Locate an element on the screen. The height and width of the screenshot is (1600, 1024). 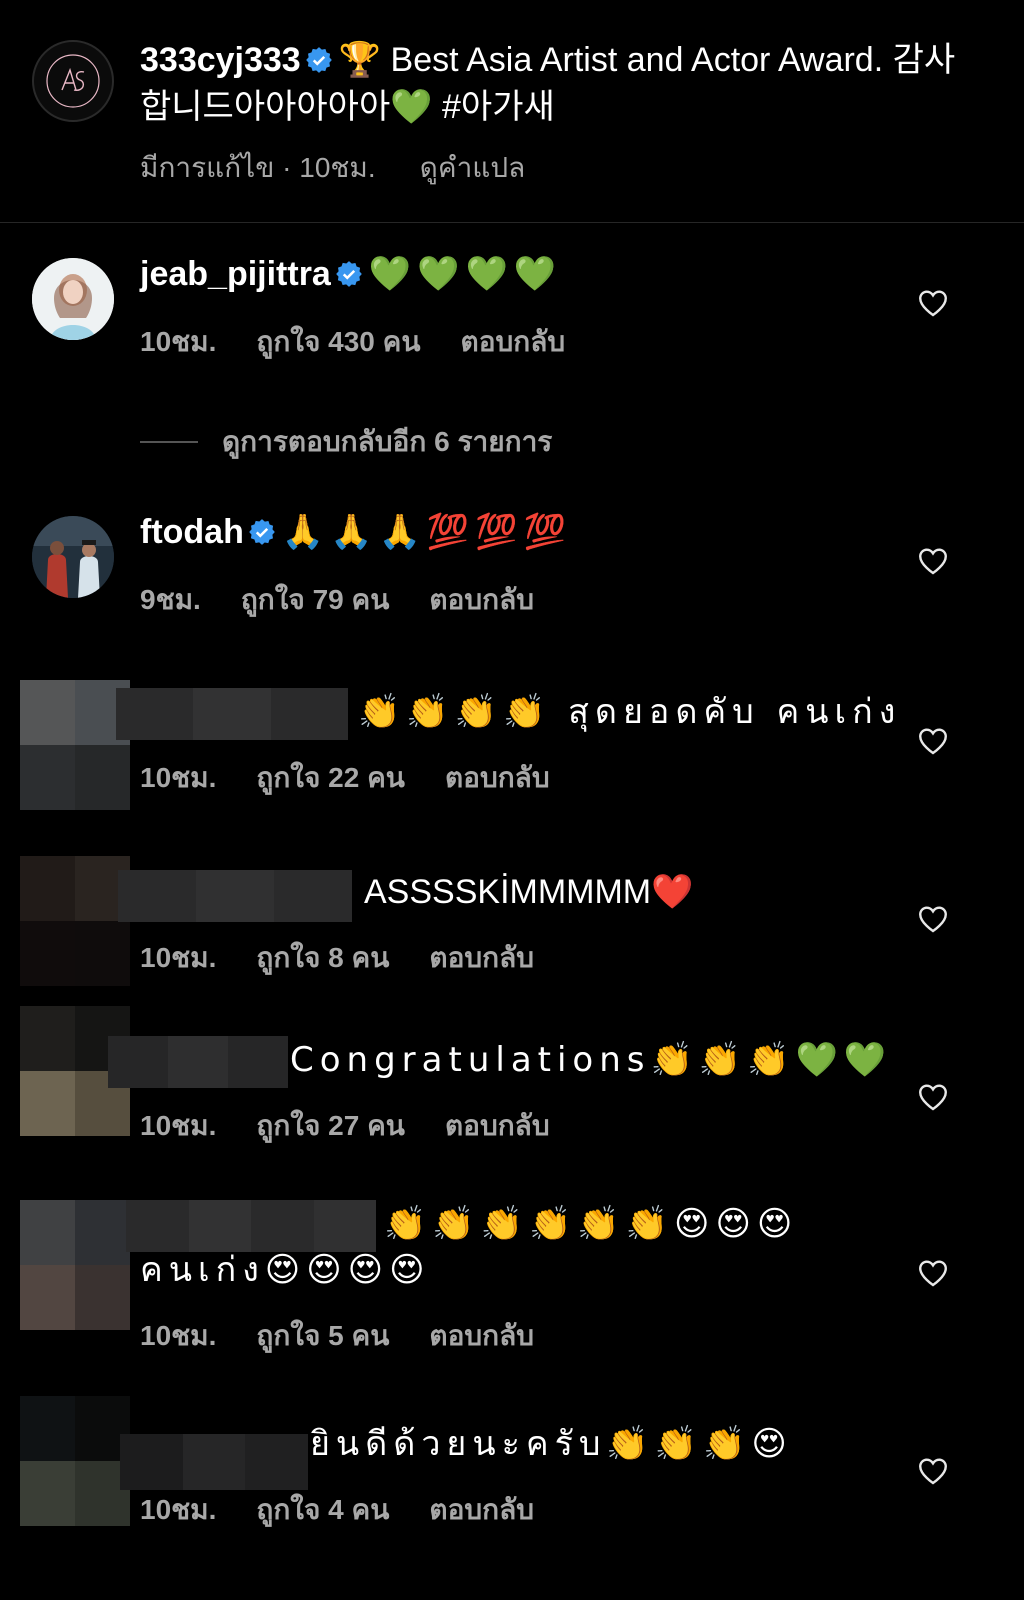
comment-text: 💚💚💚💚 is located at coordinates (465, 274).